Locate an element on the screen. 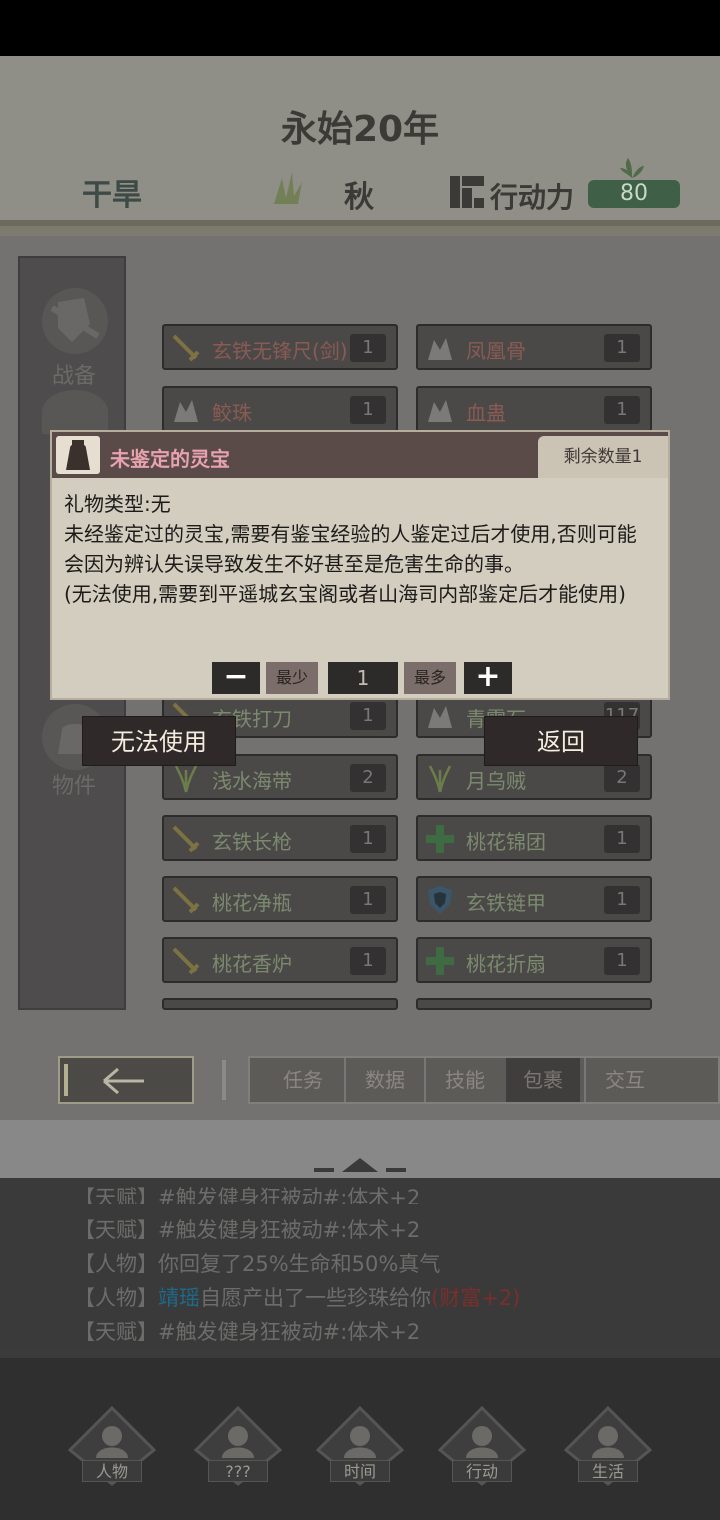  min-button: 最少 is located at coordinates (292, 678).